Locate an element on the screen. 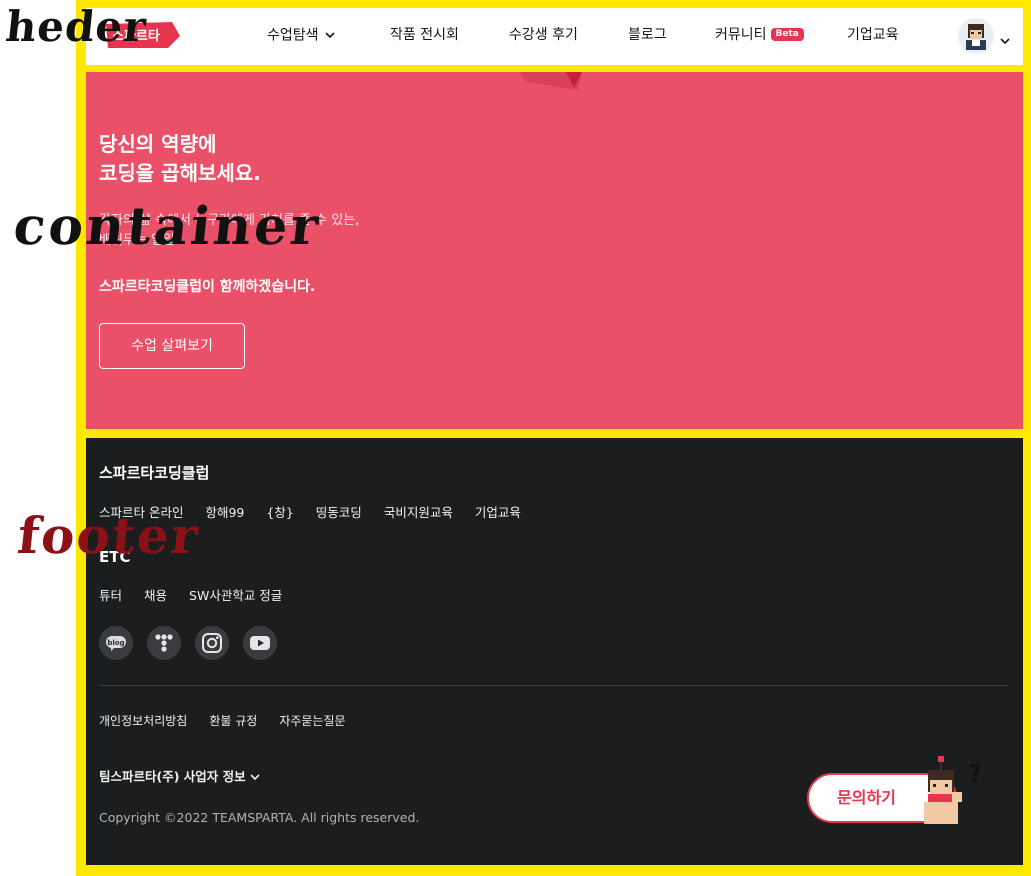 This screenshot has height=876, width=1031. avatar is located at coordinates (976, 36).